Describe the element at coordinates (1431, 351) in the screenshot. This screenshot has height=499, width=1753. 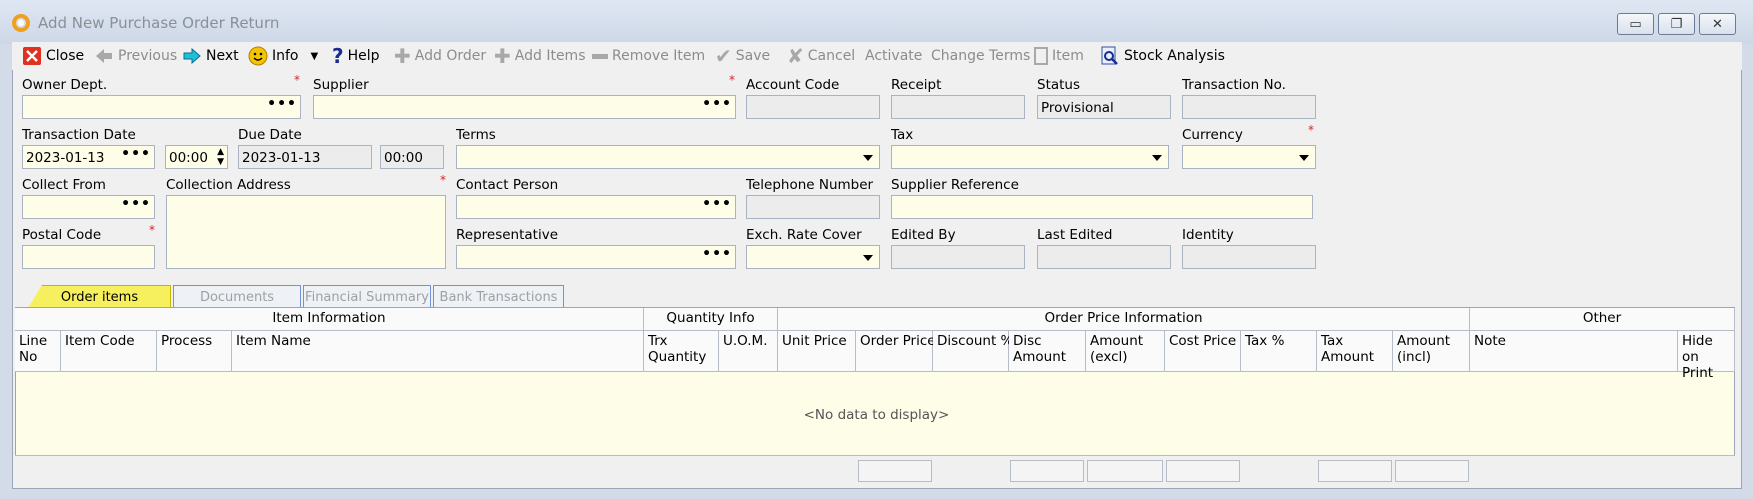
I see `col-amount-incl: Amount (incl)` at that location.